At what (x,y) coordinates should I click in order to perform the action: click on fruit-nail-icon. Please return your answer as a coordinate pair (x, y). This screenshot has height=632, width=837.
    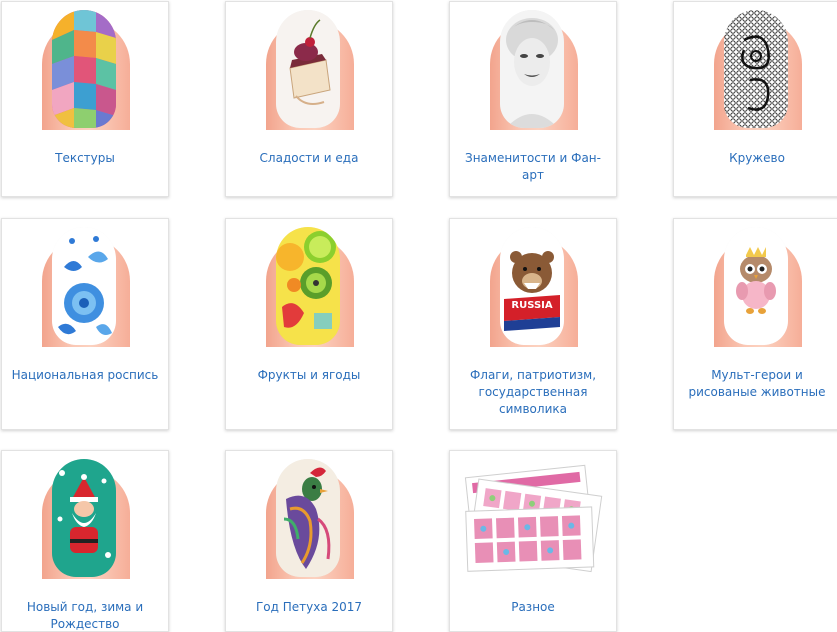
    Looking at the image, I should click on (308, 286).